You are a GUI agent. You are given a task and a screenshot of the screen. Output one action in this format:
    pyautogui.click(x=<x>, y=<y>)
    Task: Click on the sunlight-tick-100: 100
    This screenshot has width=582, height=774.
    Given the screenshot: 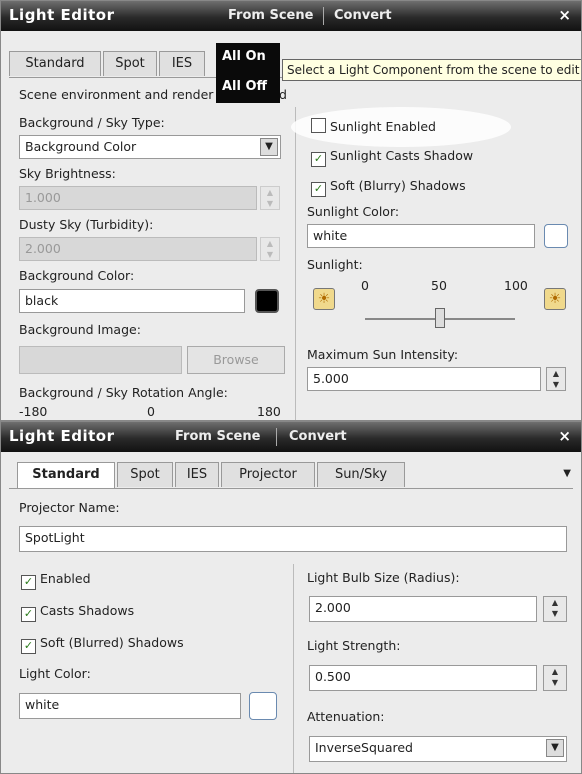 What is the action you would take?
    pyautogui.click(x=516, y=285)
    